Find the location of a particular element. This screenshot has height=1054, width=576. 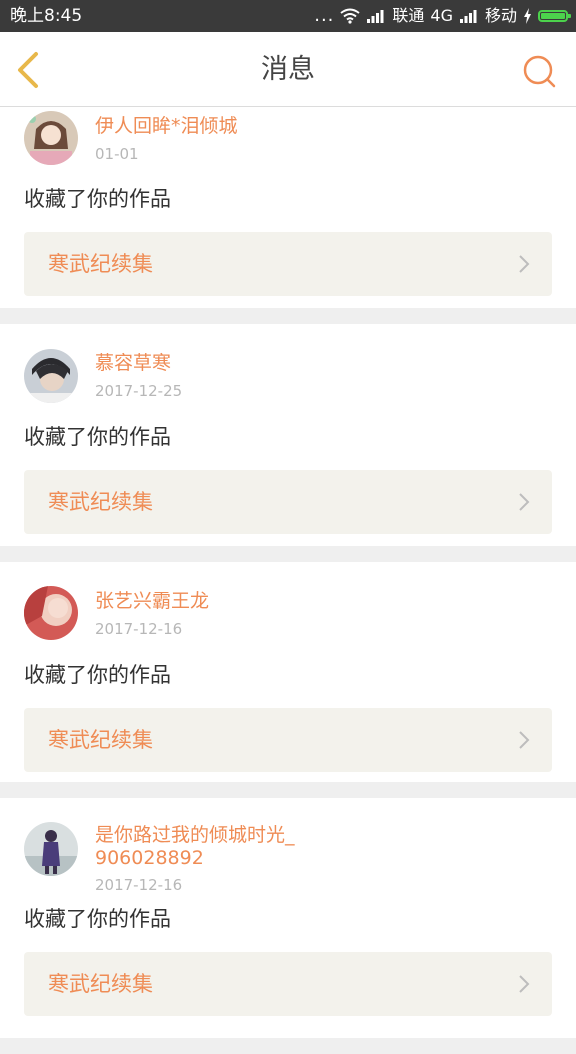

page-title: 消息 is located at coordinates (288, 69).